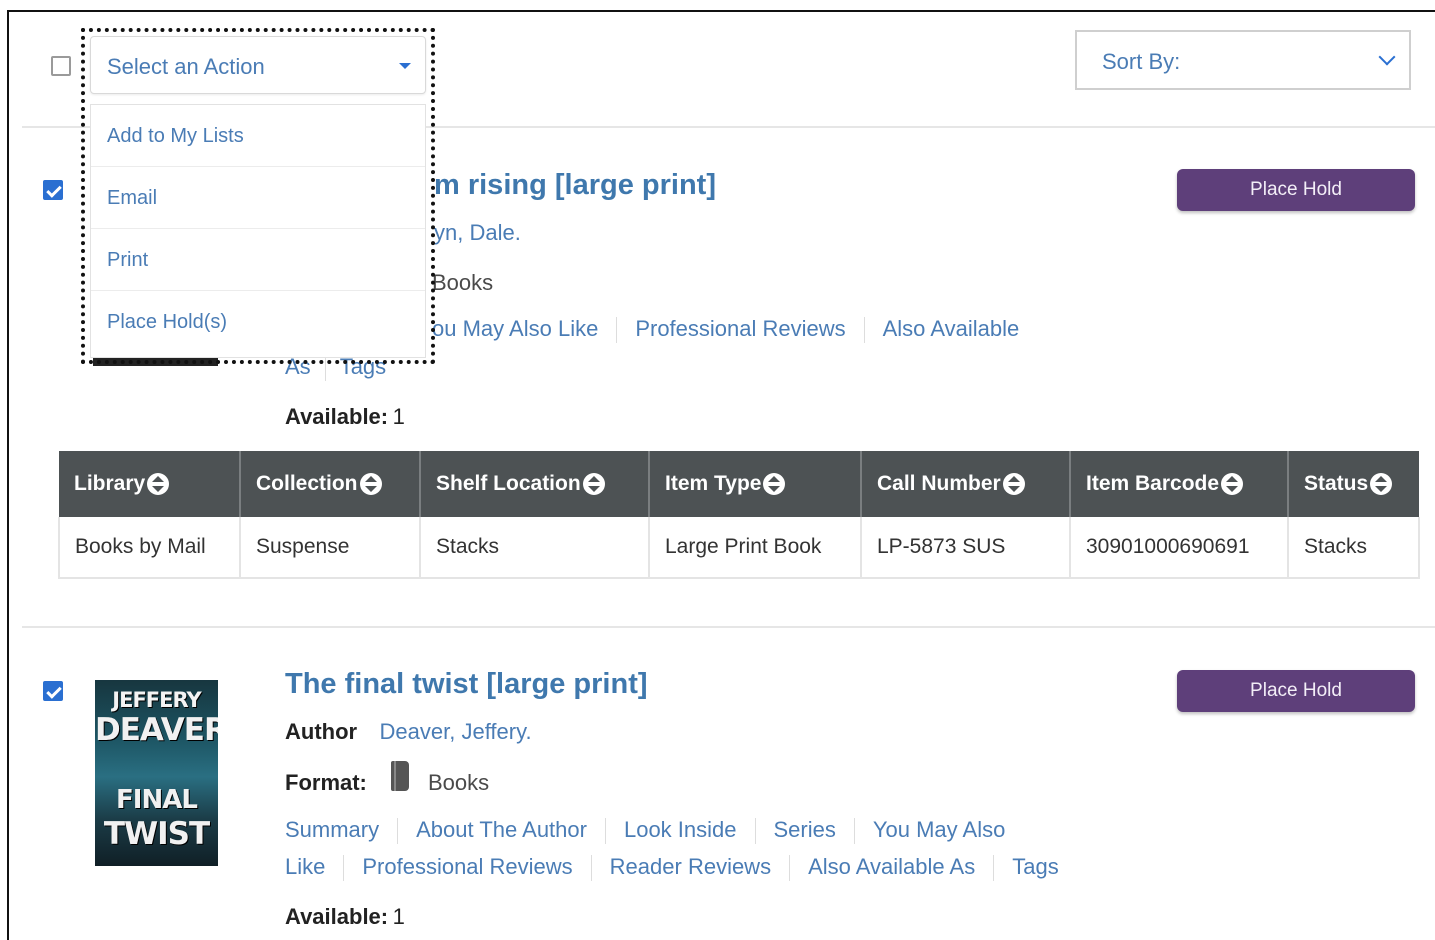 This screenshot has width=1435, height=940. Describe the element at coordinates (508, 483) in the screenshot. I see `header-label: Shelf Location` at that location.